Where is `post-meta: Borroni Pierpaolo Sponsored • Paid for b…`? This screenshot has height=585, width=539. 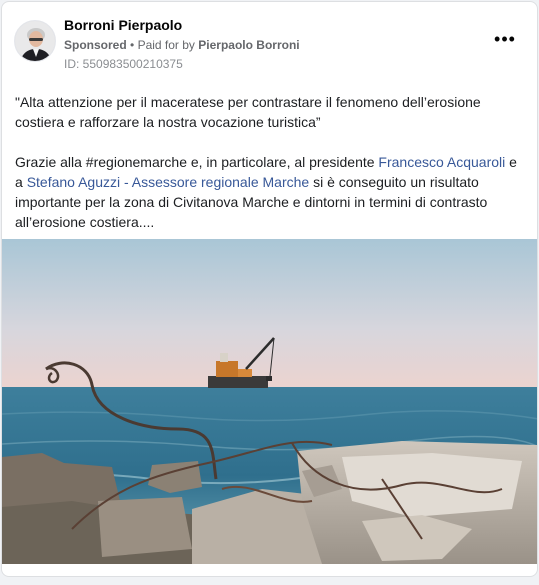 post-meta: Borroni Pierpaolo Sponsored • Paid for b… is located at coordinates (182, 44).